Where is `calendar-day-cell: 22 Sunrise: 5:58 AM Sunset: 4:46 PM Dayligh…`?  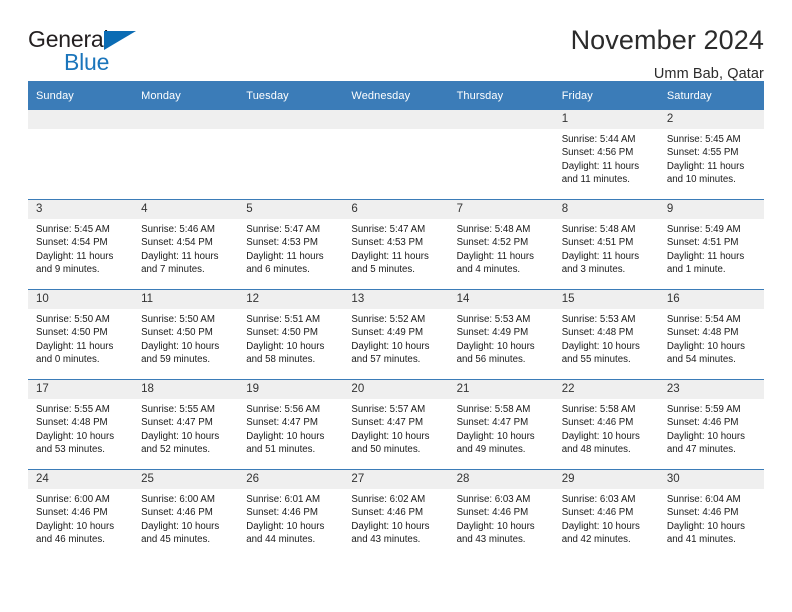 calendar-day-cell: 22 Sunrise: 5:58 AM Sunset: 4:46 PM Dayligh… is located at coordinates (606, 424).